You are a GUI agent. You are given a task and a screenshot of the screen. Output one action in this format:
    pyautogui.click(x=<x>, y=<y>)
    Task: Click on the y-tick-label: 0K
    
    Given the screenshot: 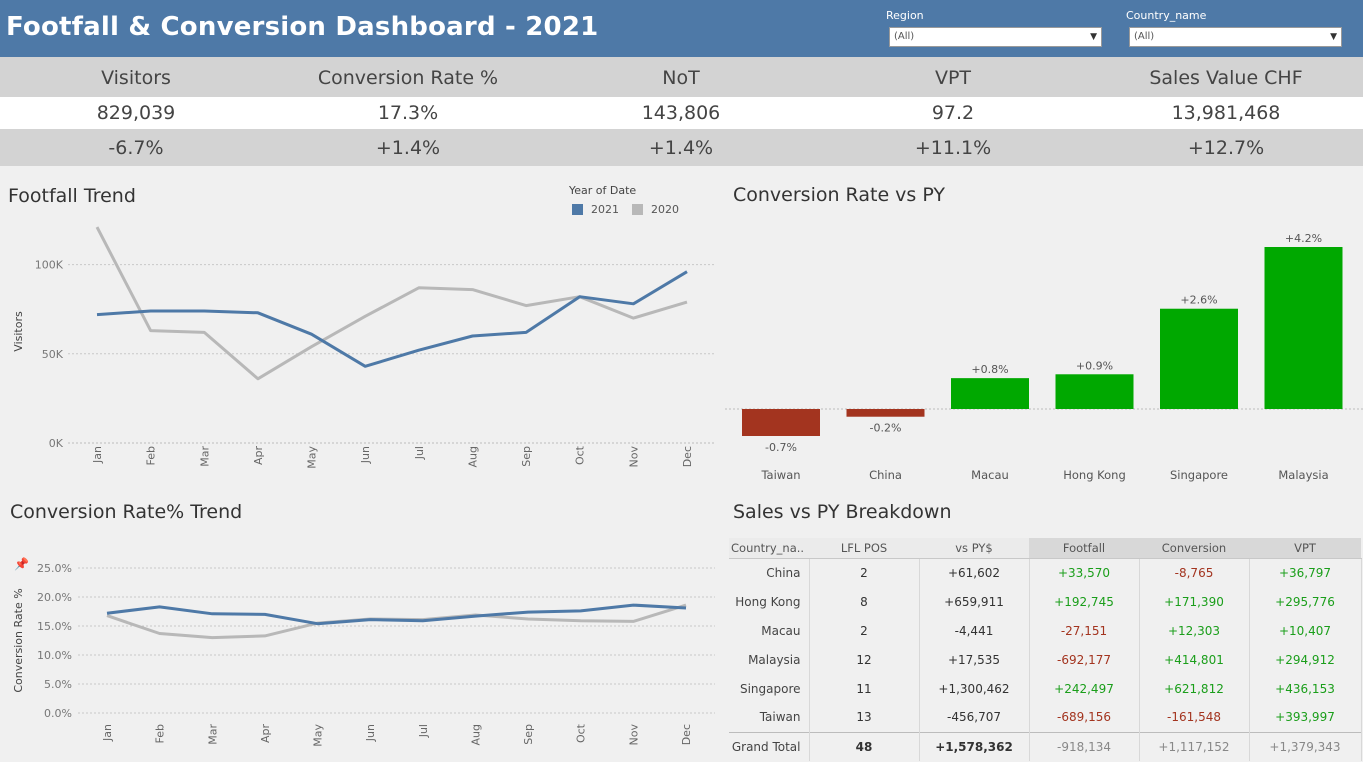 What is the action you would take?
    pyautogui.click(x=56, y=443)
    